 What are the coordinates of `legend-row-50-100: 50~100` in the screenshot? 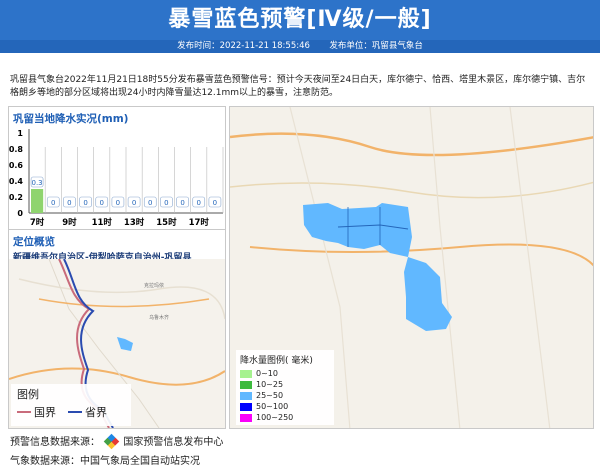 It's located at (285, 406).